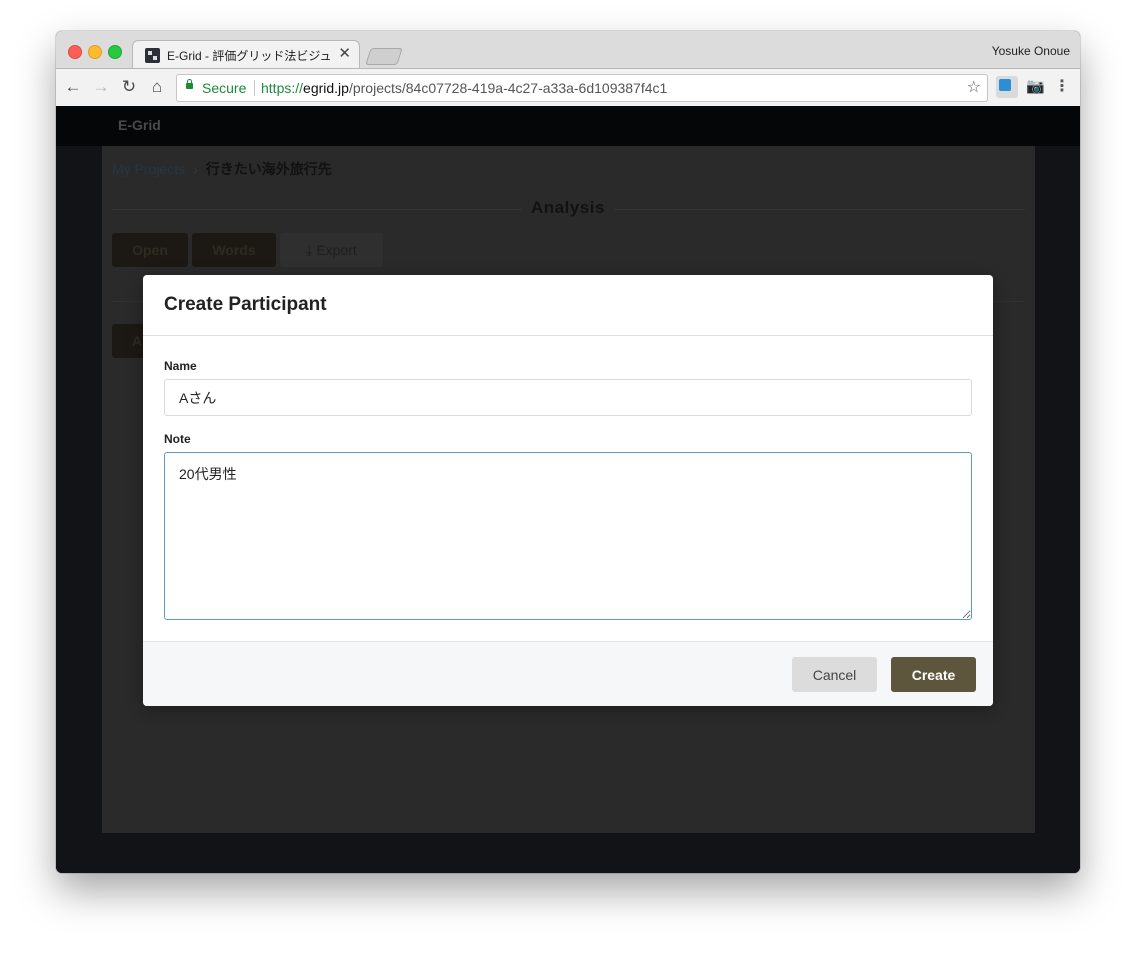 This screenshot has width=1136, height=954. What do you see at coordinates (309, 250) in the screenshot?
I see `download-icon: ⤓` at bounding box center [309, 250].